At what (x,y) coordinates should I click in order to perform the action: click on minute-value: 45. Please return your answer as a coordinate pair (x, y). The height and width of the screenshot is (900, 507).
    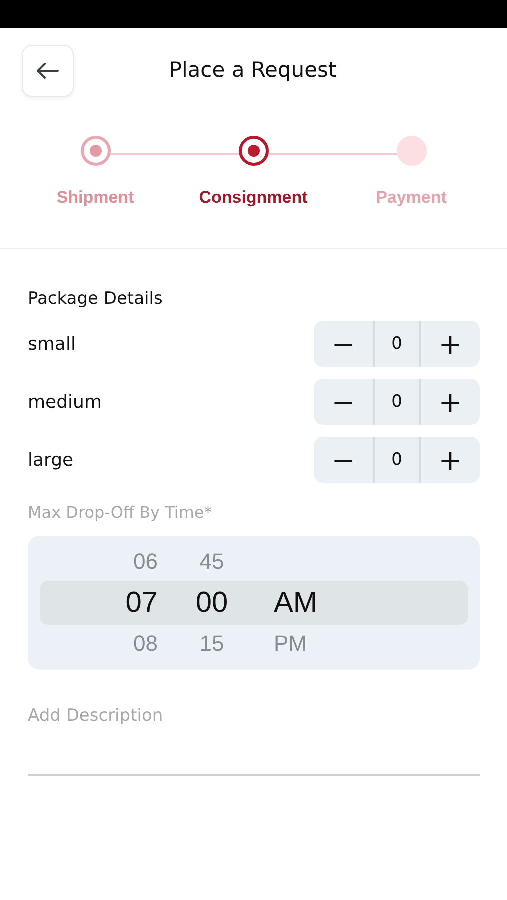
    Looking at the image, I should click on (212, 562).